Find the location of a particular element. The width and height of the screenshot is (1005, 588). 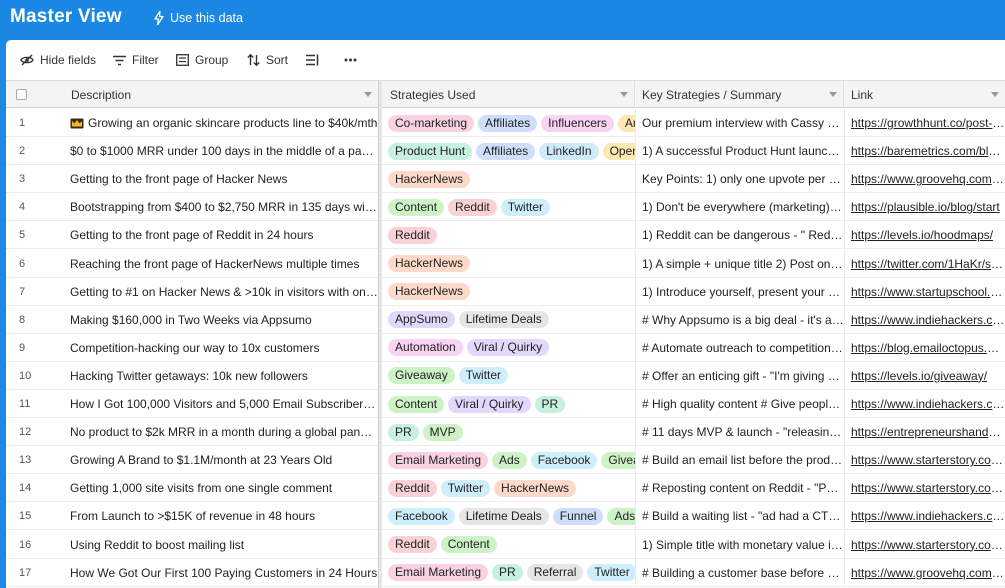

key-strategies-cell: 1) Reddit can be dangerous - " Reddit is is located at coordinates (739, 235).